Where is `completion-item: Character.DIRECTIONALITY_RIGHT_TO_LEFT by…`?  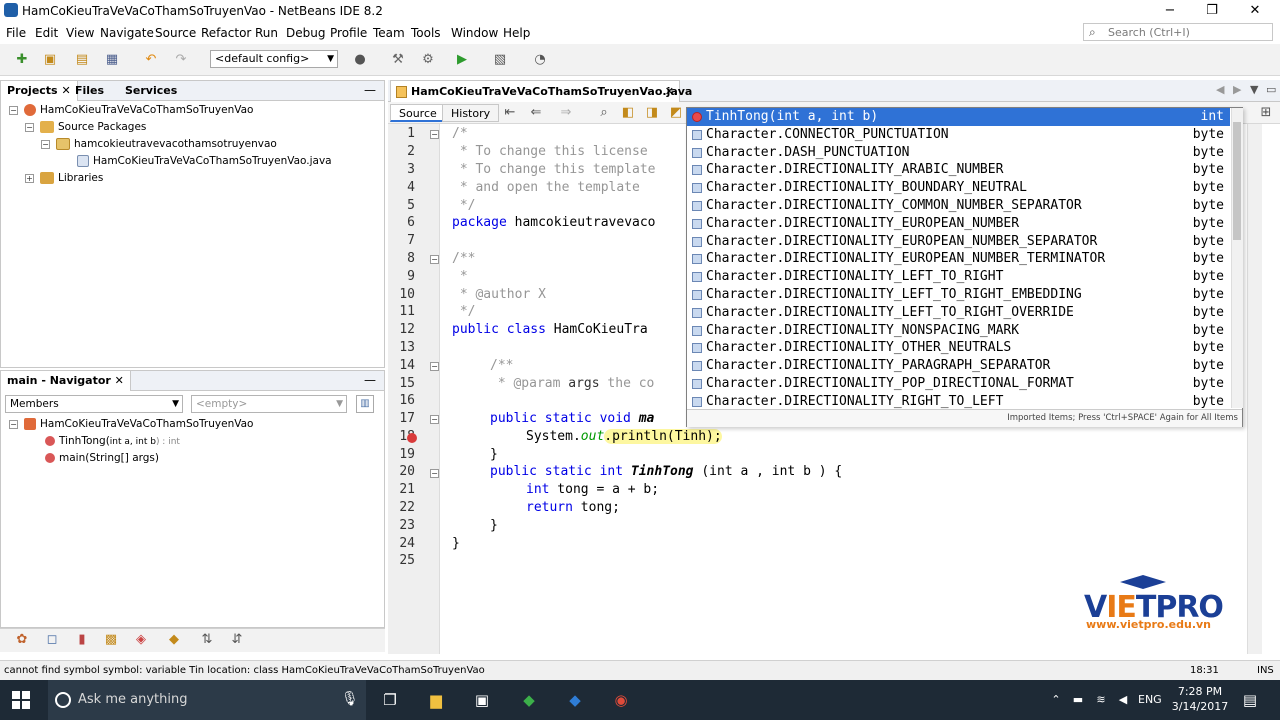
completion-item: Character.DIRECTIONALITY_RIGHT_TO_LEFT by… is located at coordinates (958, 402).